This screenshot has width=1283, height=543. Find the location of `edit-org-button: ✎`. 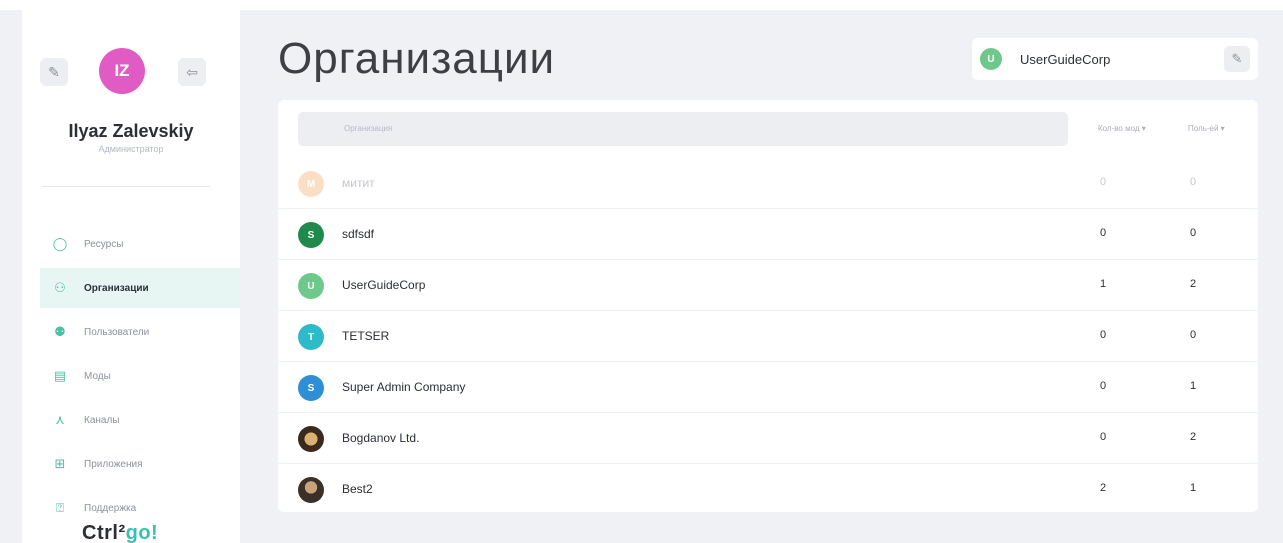

edit-org-button: ✎ is located at coordinates (1237, 59).